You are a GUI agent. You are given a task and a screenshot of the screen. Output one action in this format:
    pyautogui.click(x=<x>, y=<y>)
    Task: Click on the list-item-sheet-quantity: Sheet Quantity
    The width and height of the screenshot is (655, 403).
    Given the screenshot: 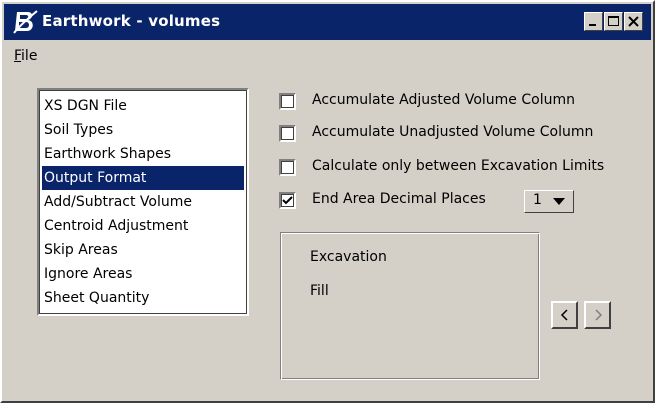 What is the action you would take?
    pyautogui.click(x=143, y=298)
    